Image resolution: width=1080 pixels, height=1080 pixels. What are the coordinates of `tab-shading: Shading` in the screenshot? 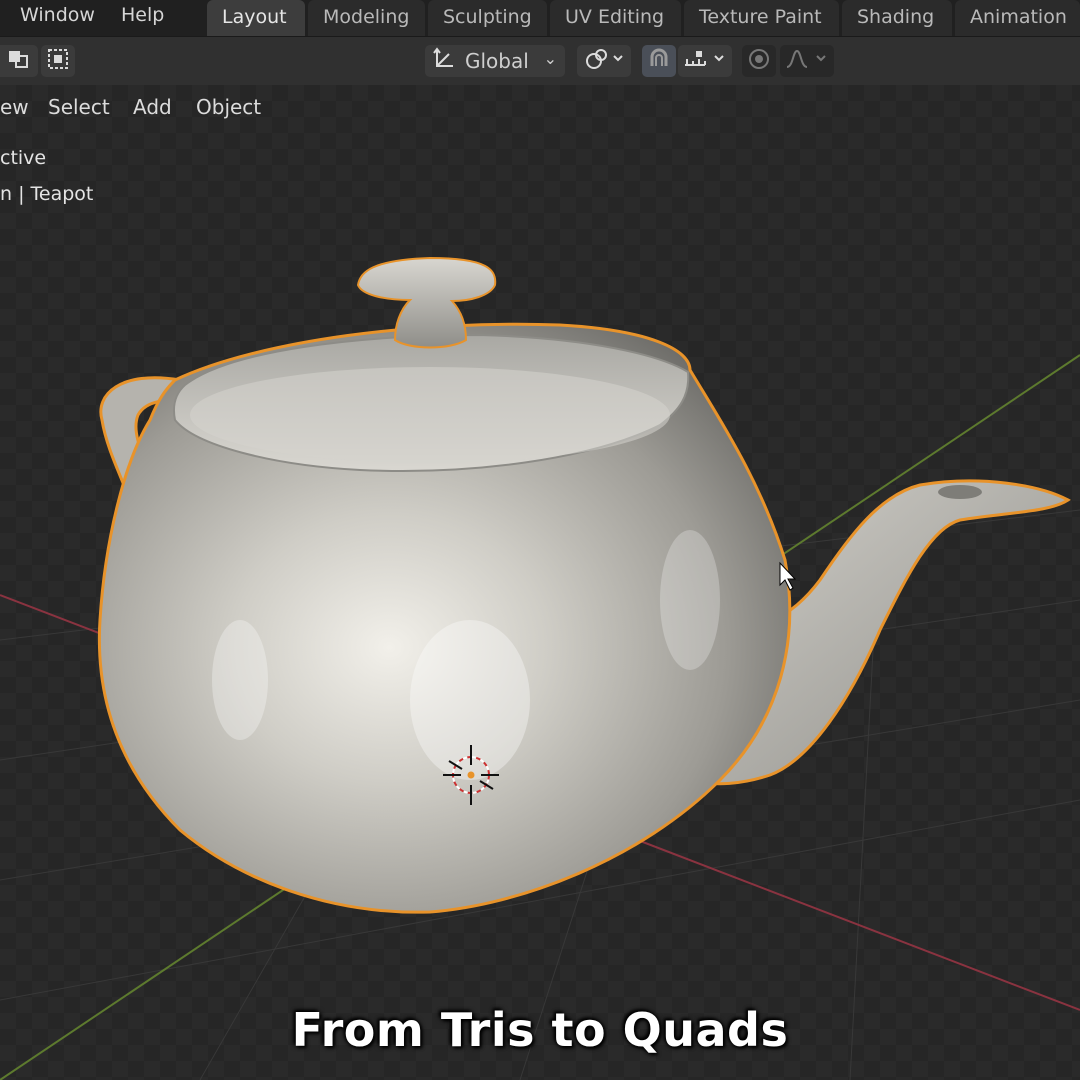 It's located at (897, 18).